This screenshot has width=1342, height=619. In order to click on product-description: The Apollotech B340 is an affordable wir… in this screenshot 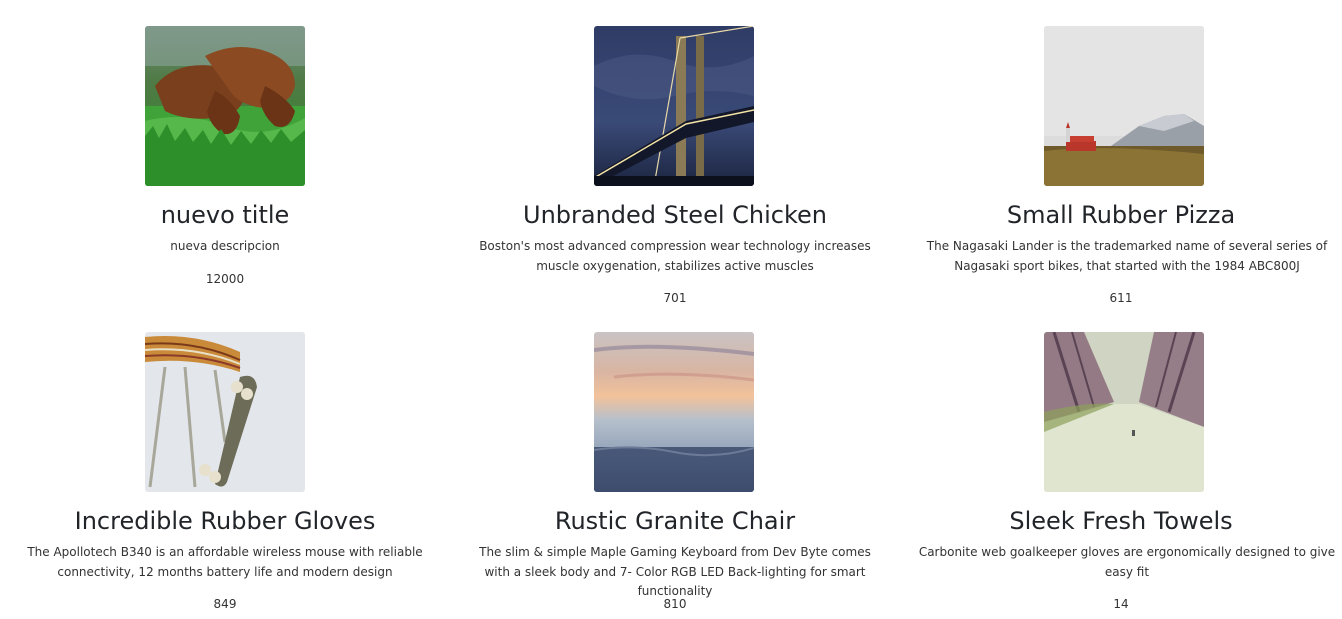, I will do `click(225, 562)`.